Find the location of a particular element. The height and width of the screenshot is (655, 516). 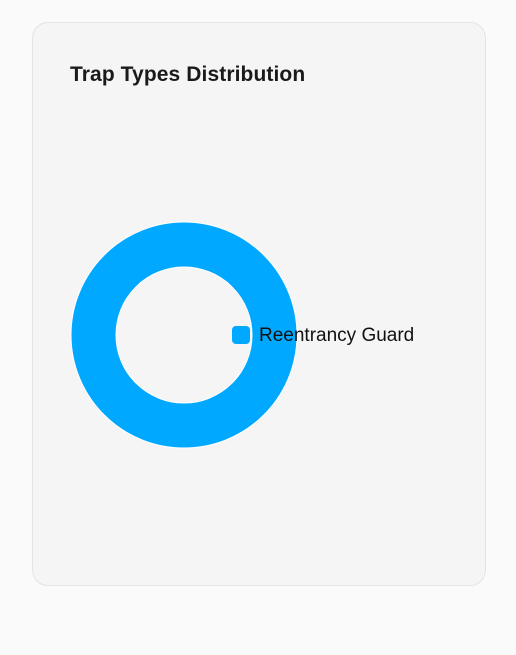

legend-label-0: Reentrancy Guard is located at coordinates (336, 335).